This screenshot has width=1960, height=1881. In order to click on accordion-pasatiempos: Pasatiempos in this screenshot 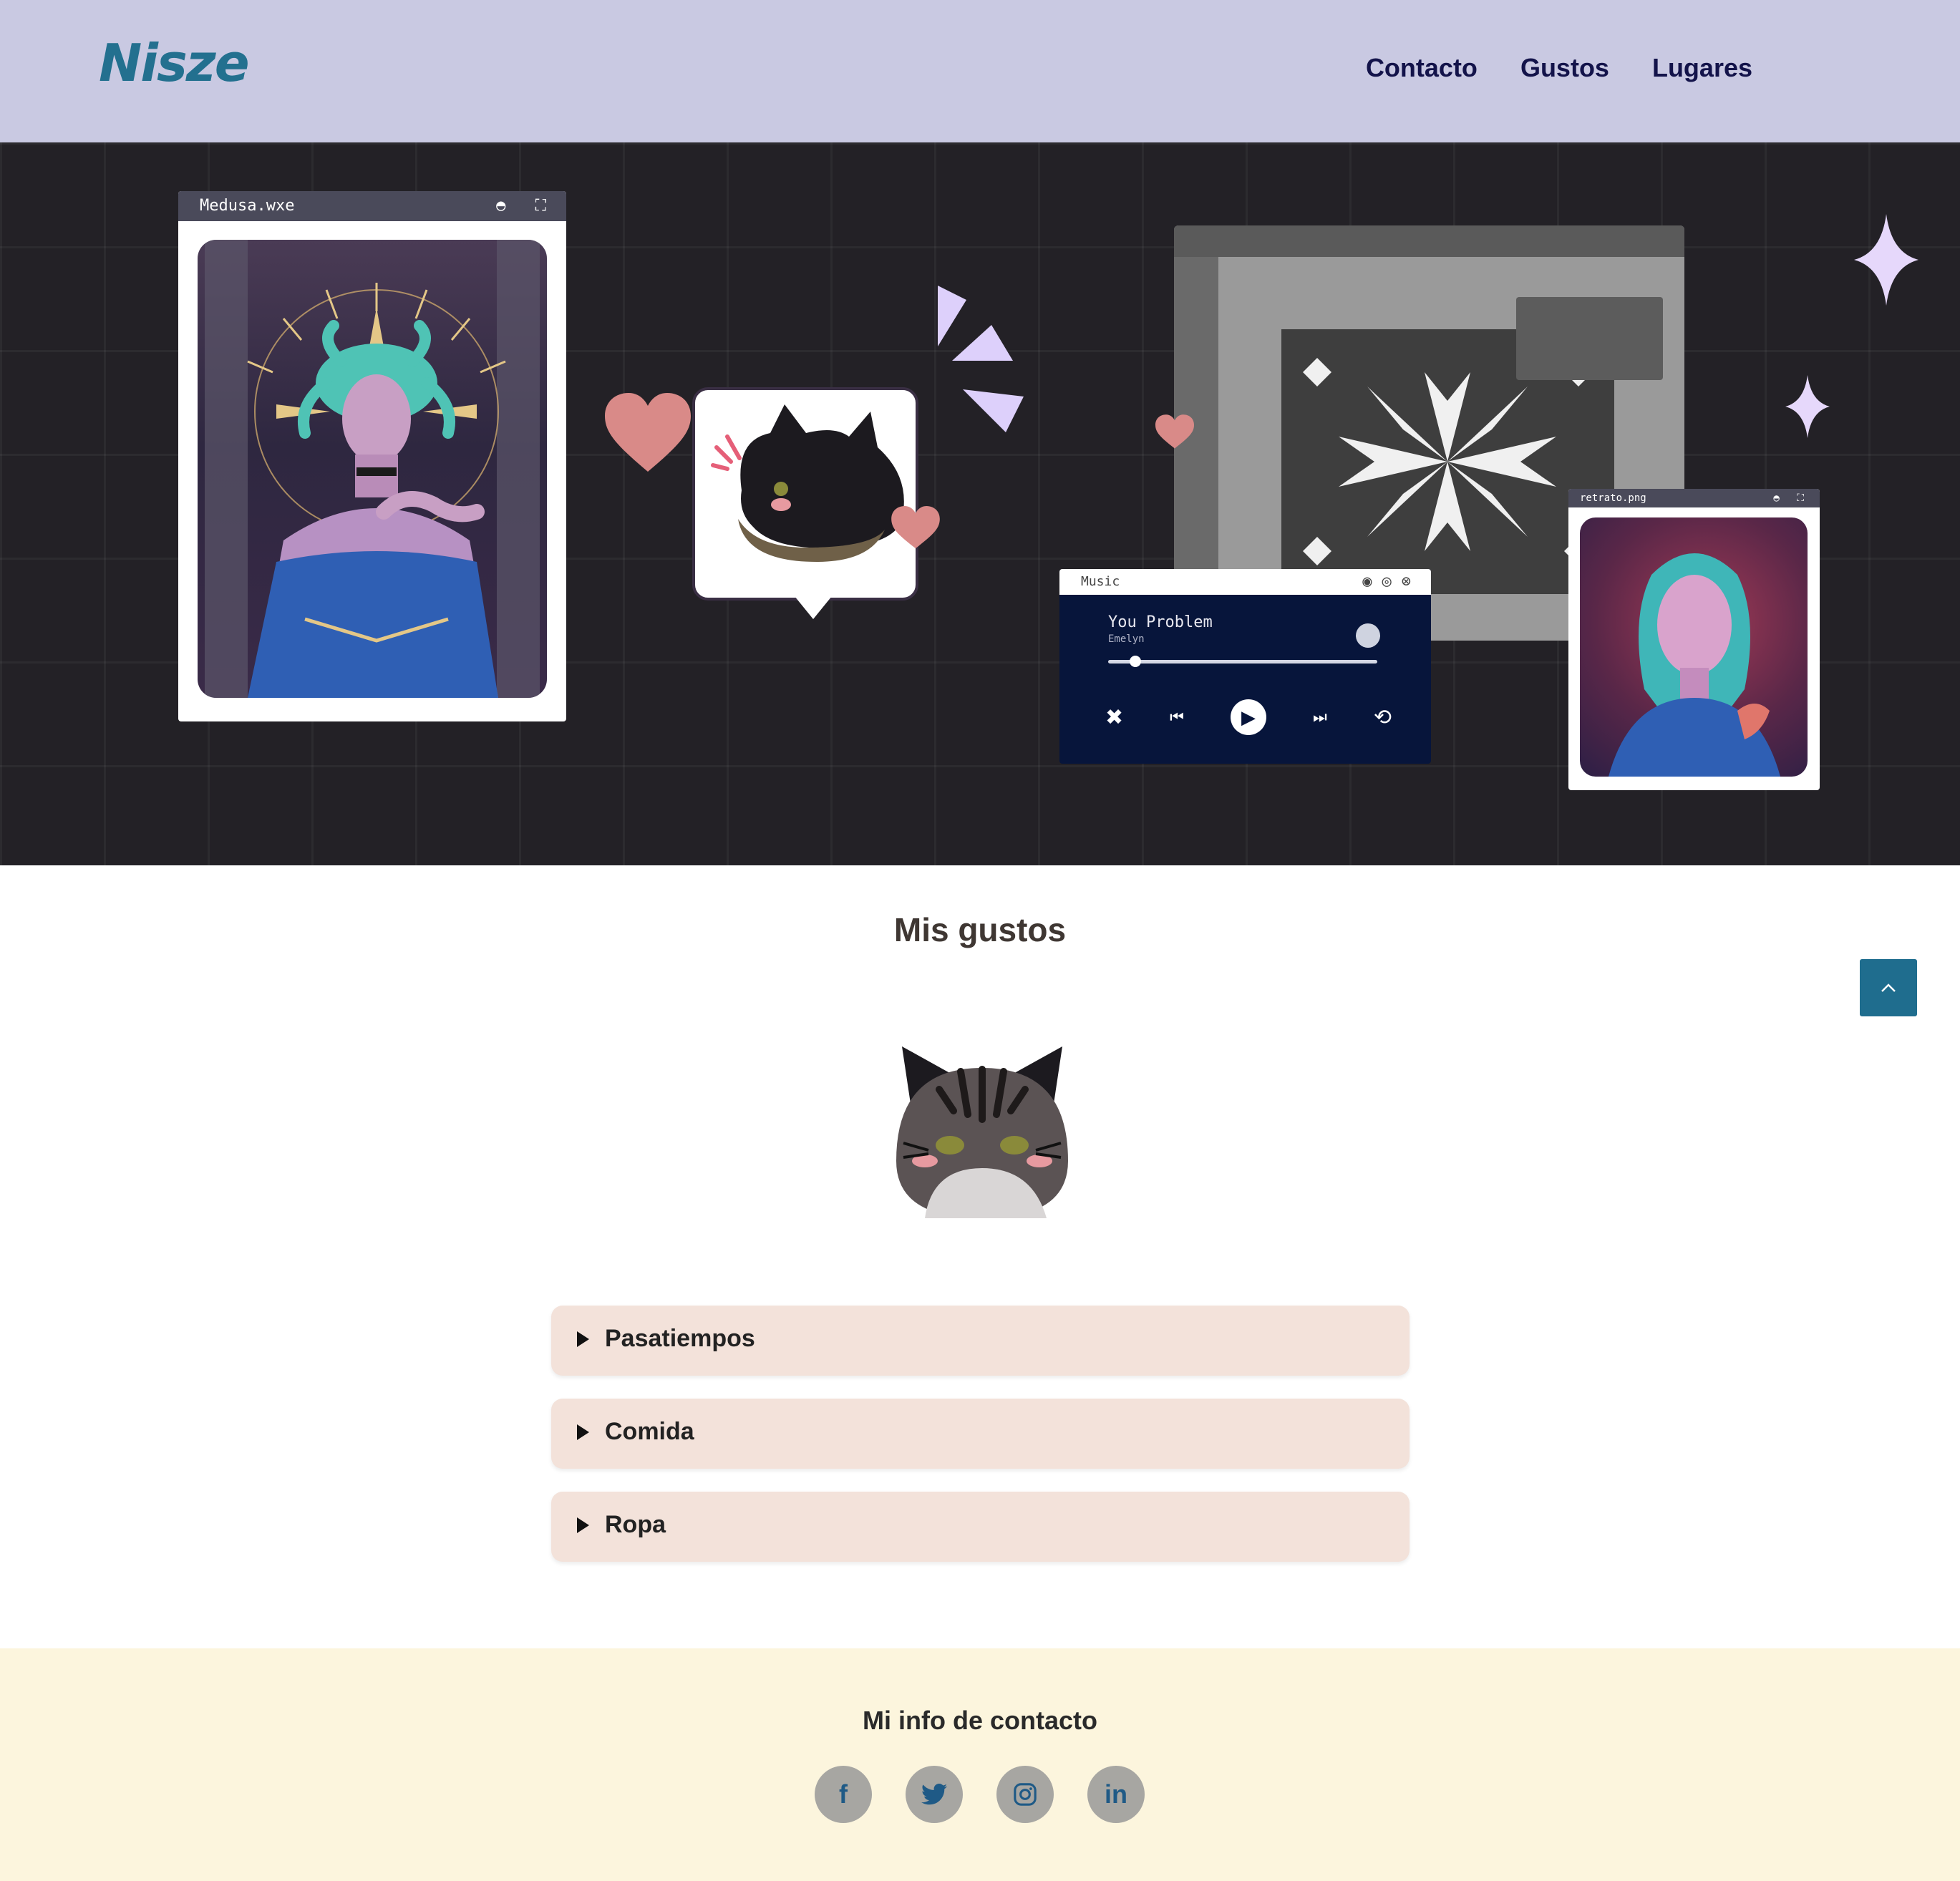, I will do `click(980, 1341)`.